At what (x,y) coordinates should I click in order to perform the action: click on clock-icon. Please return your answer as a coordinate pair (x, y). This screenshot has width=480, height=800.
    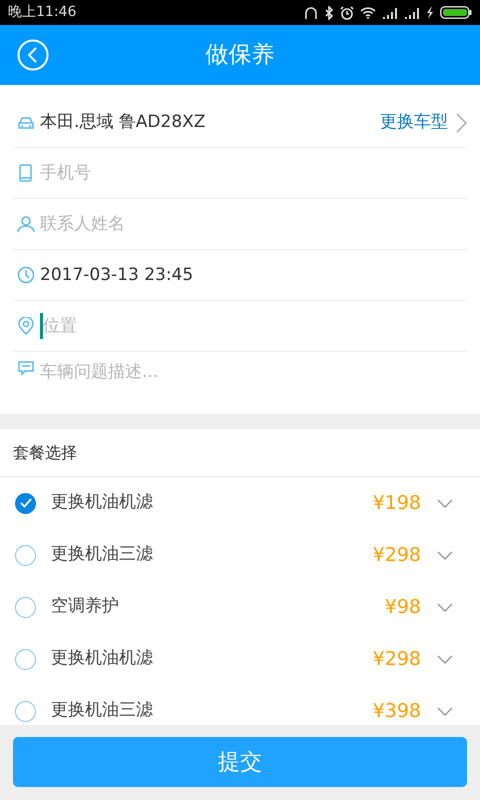
    Looking at the image, I should click on (26, 275).